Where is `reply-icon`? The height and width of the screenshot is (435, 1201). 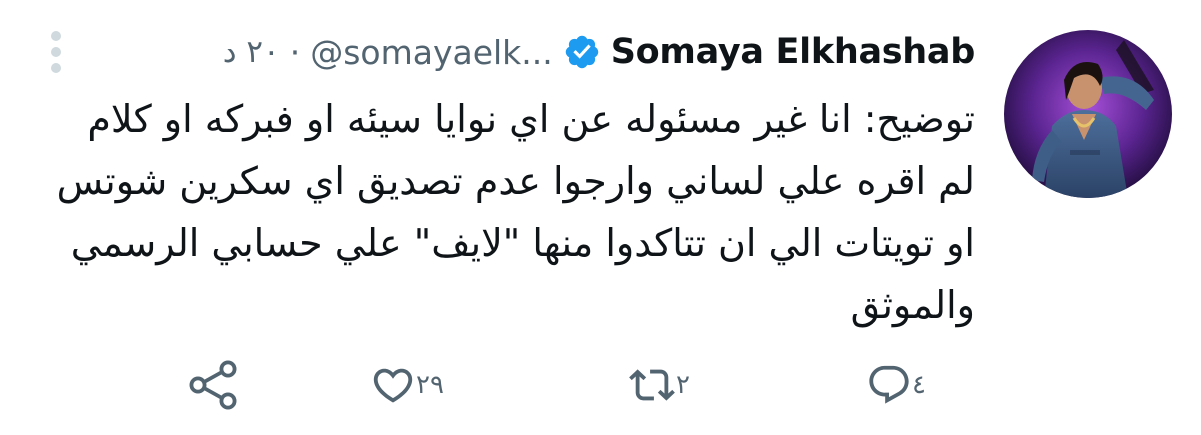 reply-icon is located at coordinates (889, 385).